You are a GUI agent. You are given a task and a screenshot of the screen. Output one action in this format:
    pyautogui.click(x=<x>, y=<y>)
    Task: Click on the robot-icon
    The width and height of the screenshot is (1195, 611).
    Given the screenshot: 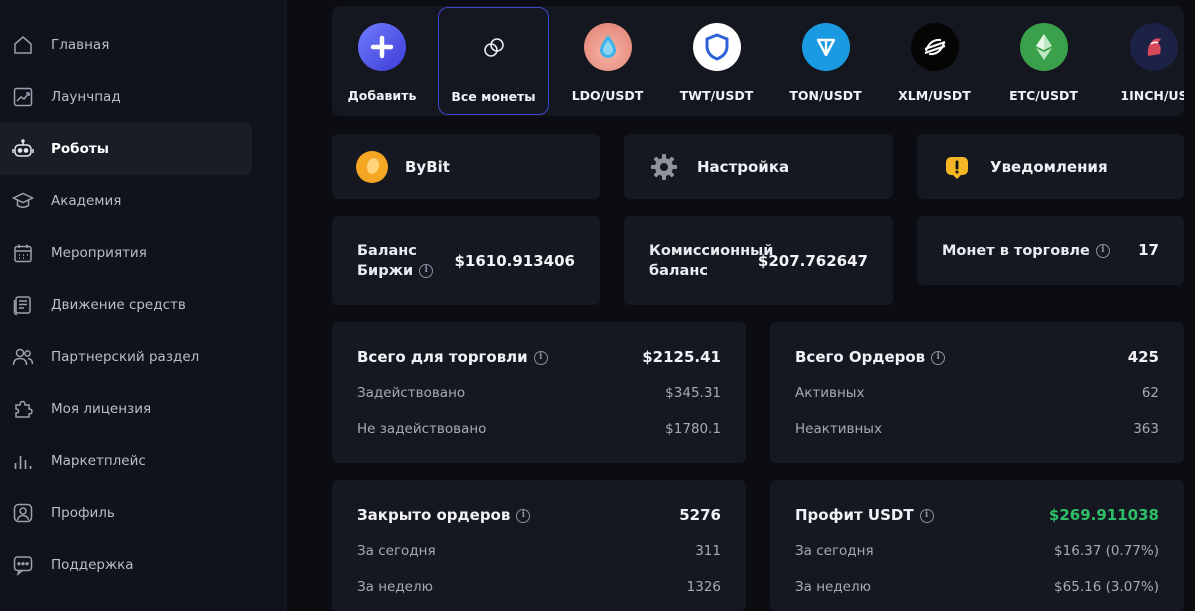 What is the action you would take?
    pyautogui.click(x=23, y=149)
    